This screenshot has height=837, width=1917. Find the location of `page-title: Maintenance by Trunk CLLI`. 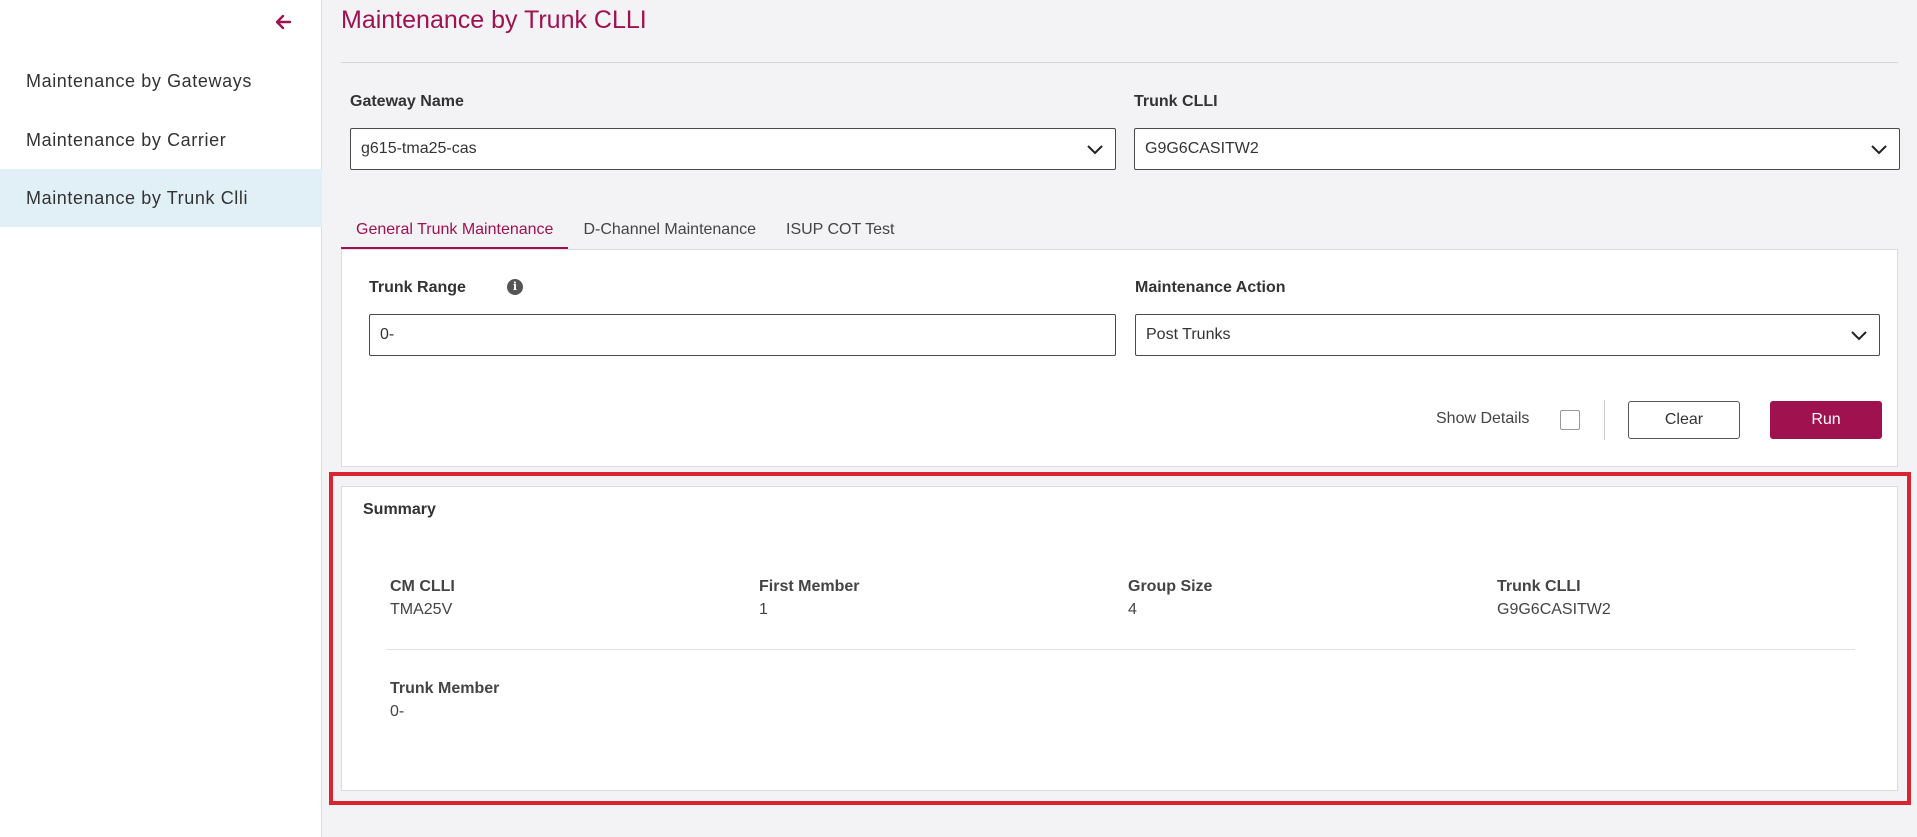

page-title: Maintenance by Trunk CLLI is located at coordinates (494, 20).